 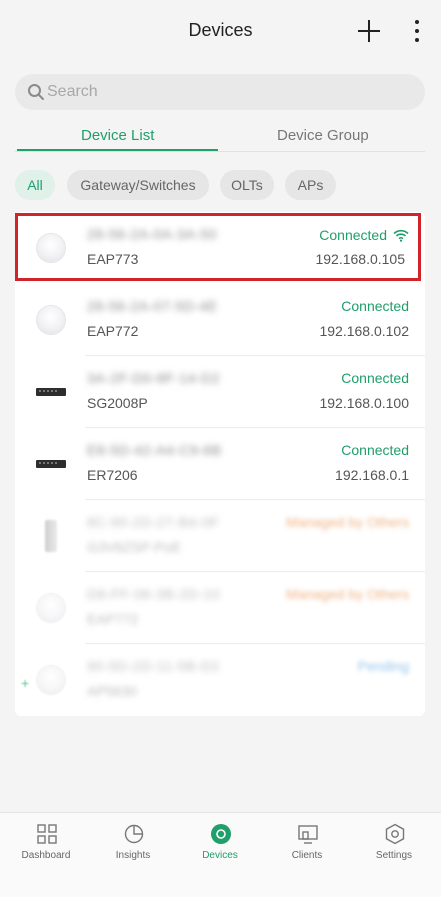 What do you see at coordinates (35, 185) in the screenshot?
I see `filter-all: All` at bounding box center [35, 185].